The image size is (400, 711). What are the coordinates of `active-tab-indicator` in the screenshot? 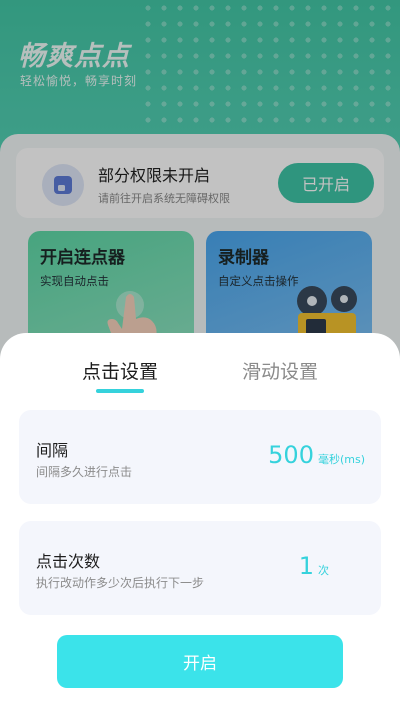 It's located at (120, 391).